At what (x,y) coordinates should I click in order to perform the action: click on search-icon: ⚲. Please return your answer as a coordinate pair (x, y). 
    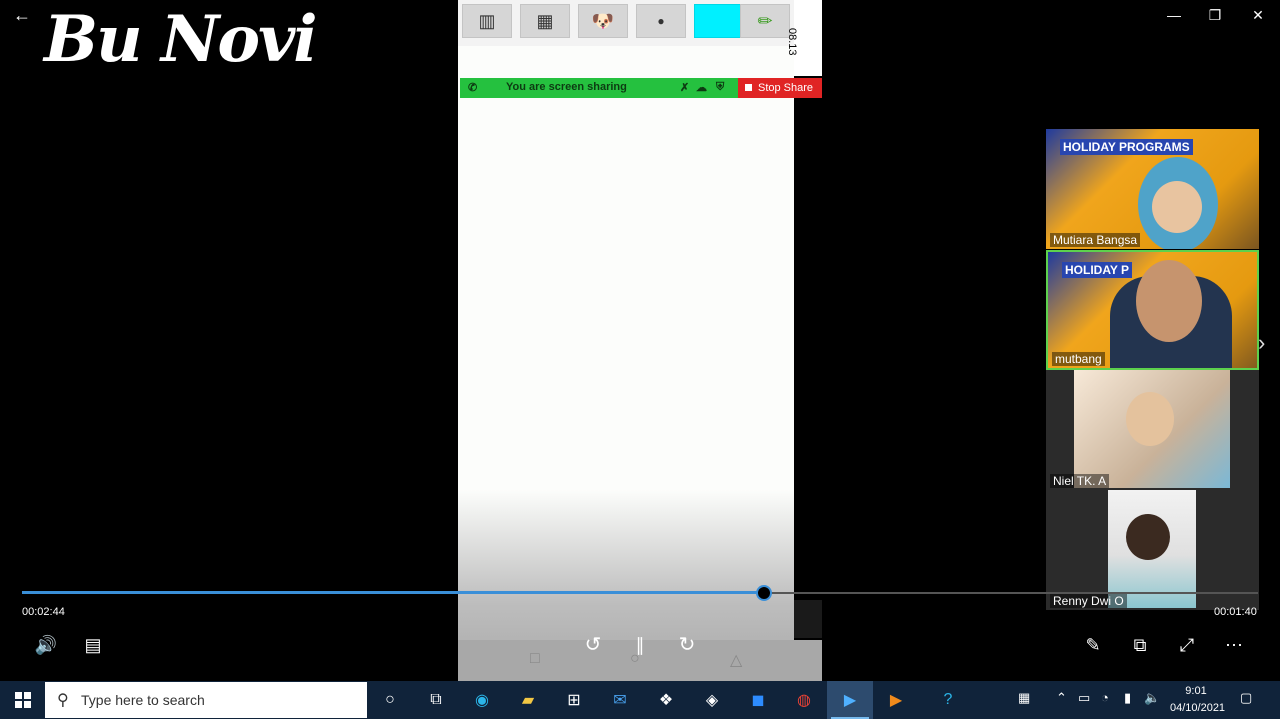
    Looking at the image, I should click on (63, 700).